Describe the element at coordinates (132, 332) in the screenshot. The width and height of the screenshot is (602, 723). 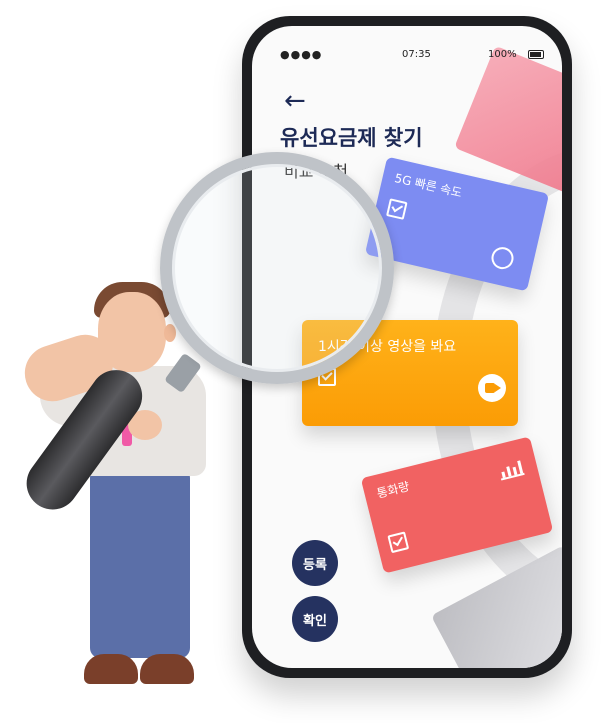
I see `character-head` at that location.